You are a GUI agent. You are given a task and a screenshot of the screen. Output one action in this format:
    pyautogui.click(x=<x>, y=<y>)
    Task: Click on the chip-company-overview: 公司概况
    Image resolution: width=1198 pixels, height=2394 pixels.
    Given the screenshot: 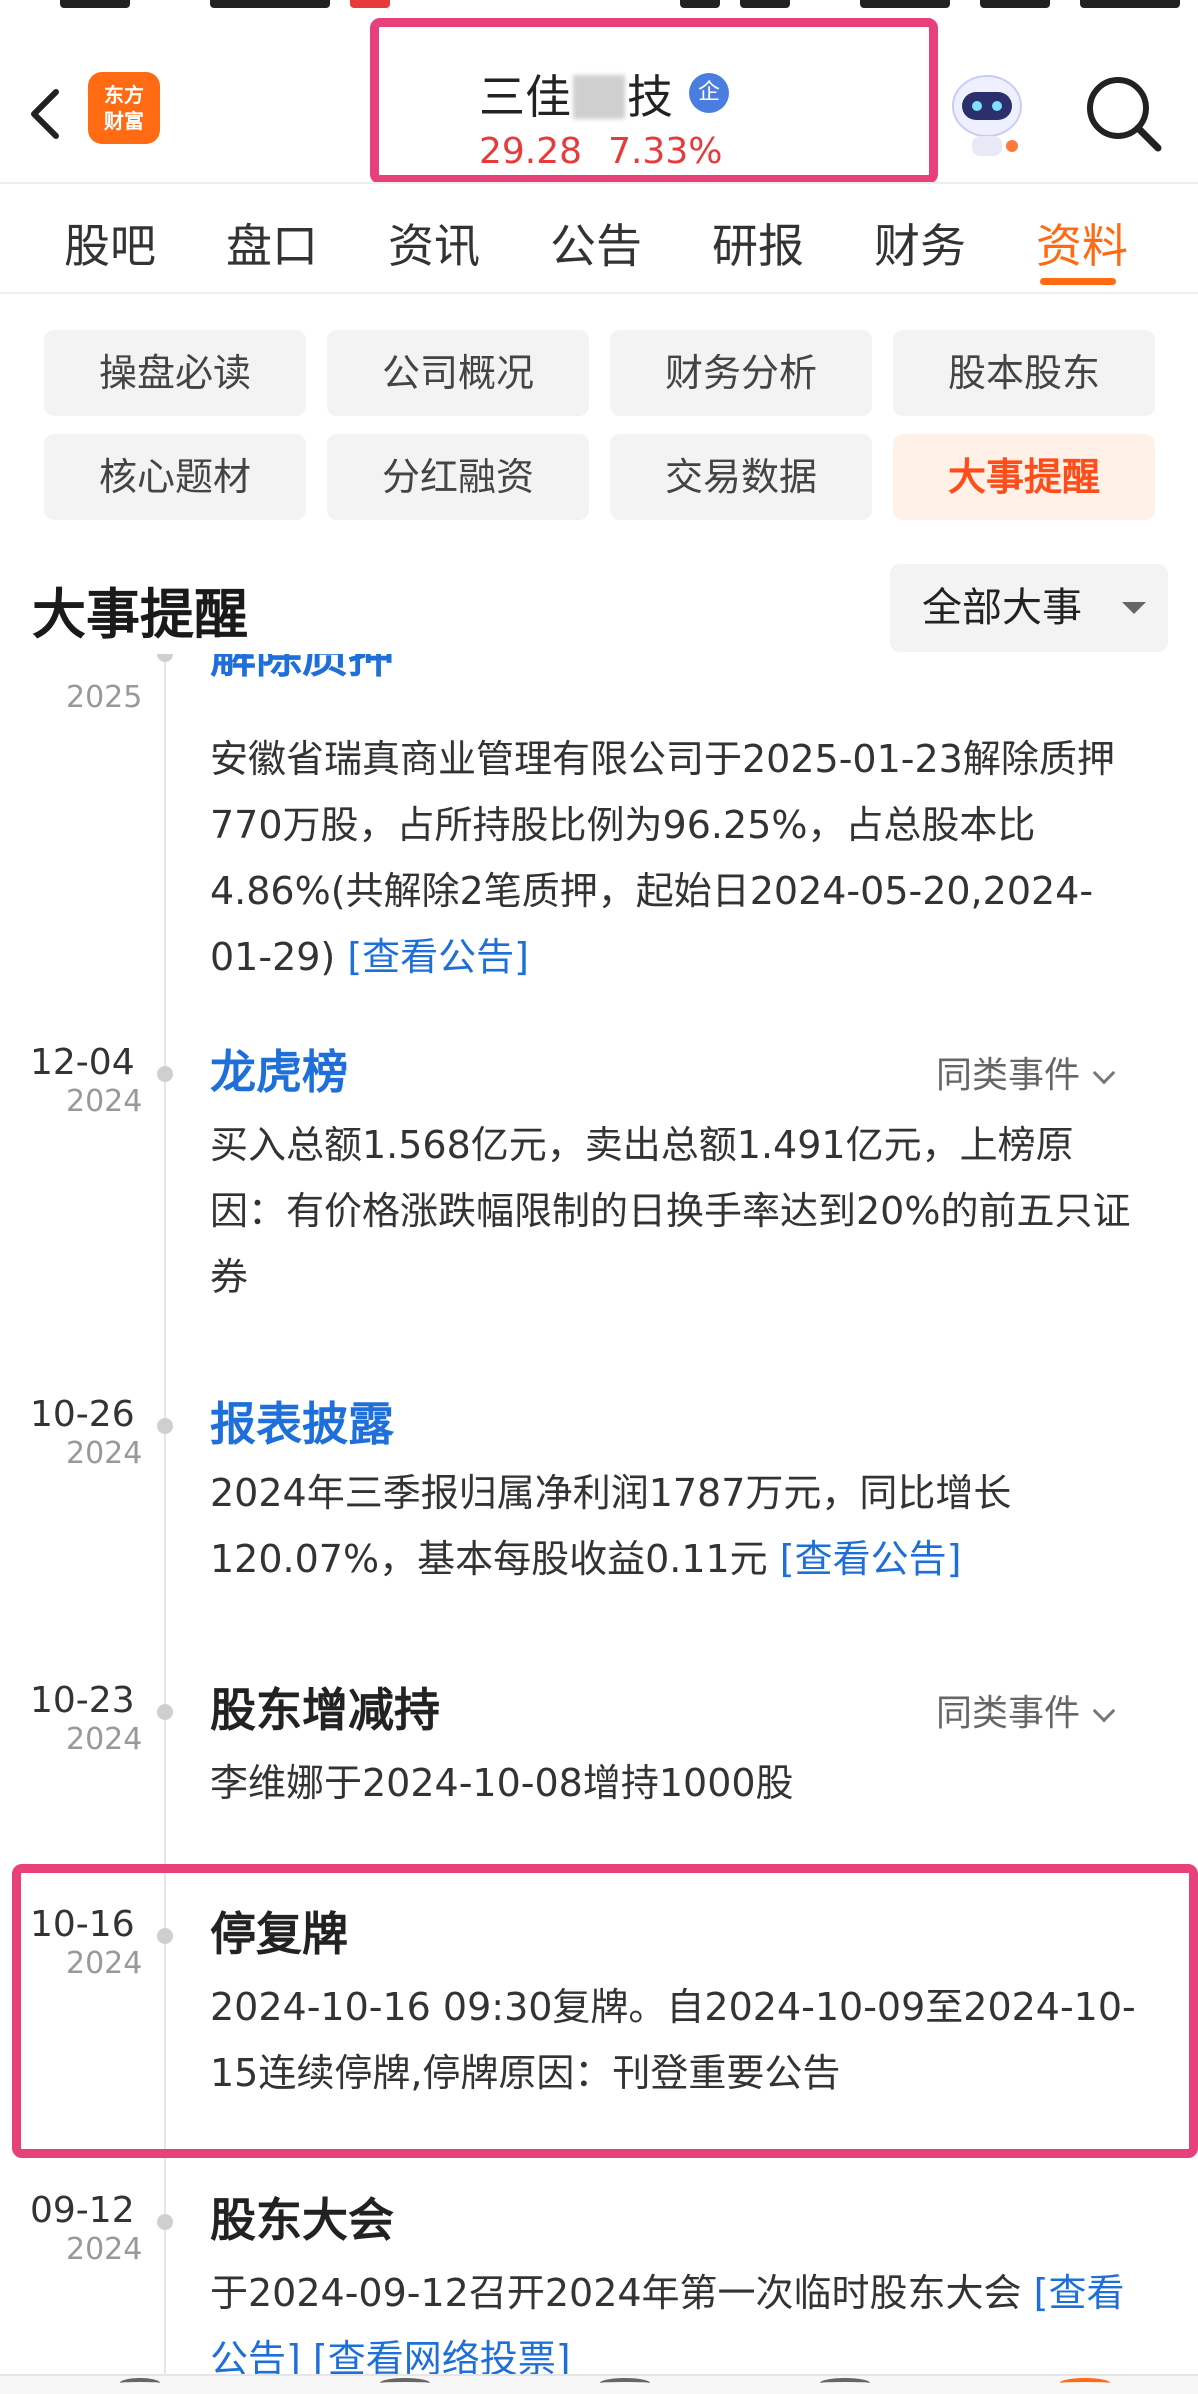 What is the action you would take?
    pyautogui.click(x=458, y=373)
    